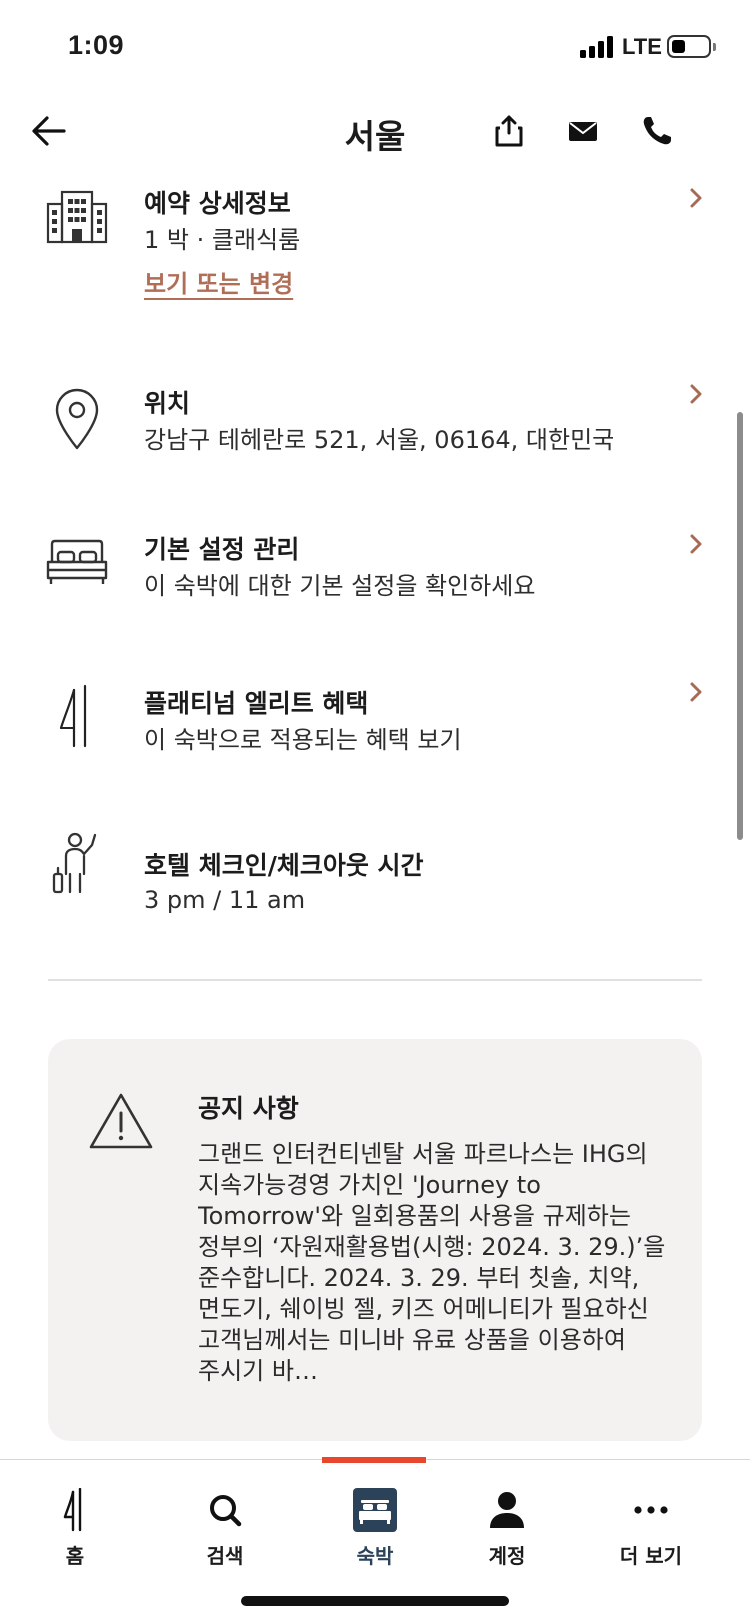 The width and height of the screenshot is (750, 1623). Describe the element at coordinates (583, 131) in the screenshot. I see `mail-icon` at that location.